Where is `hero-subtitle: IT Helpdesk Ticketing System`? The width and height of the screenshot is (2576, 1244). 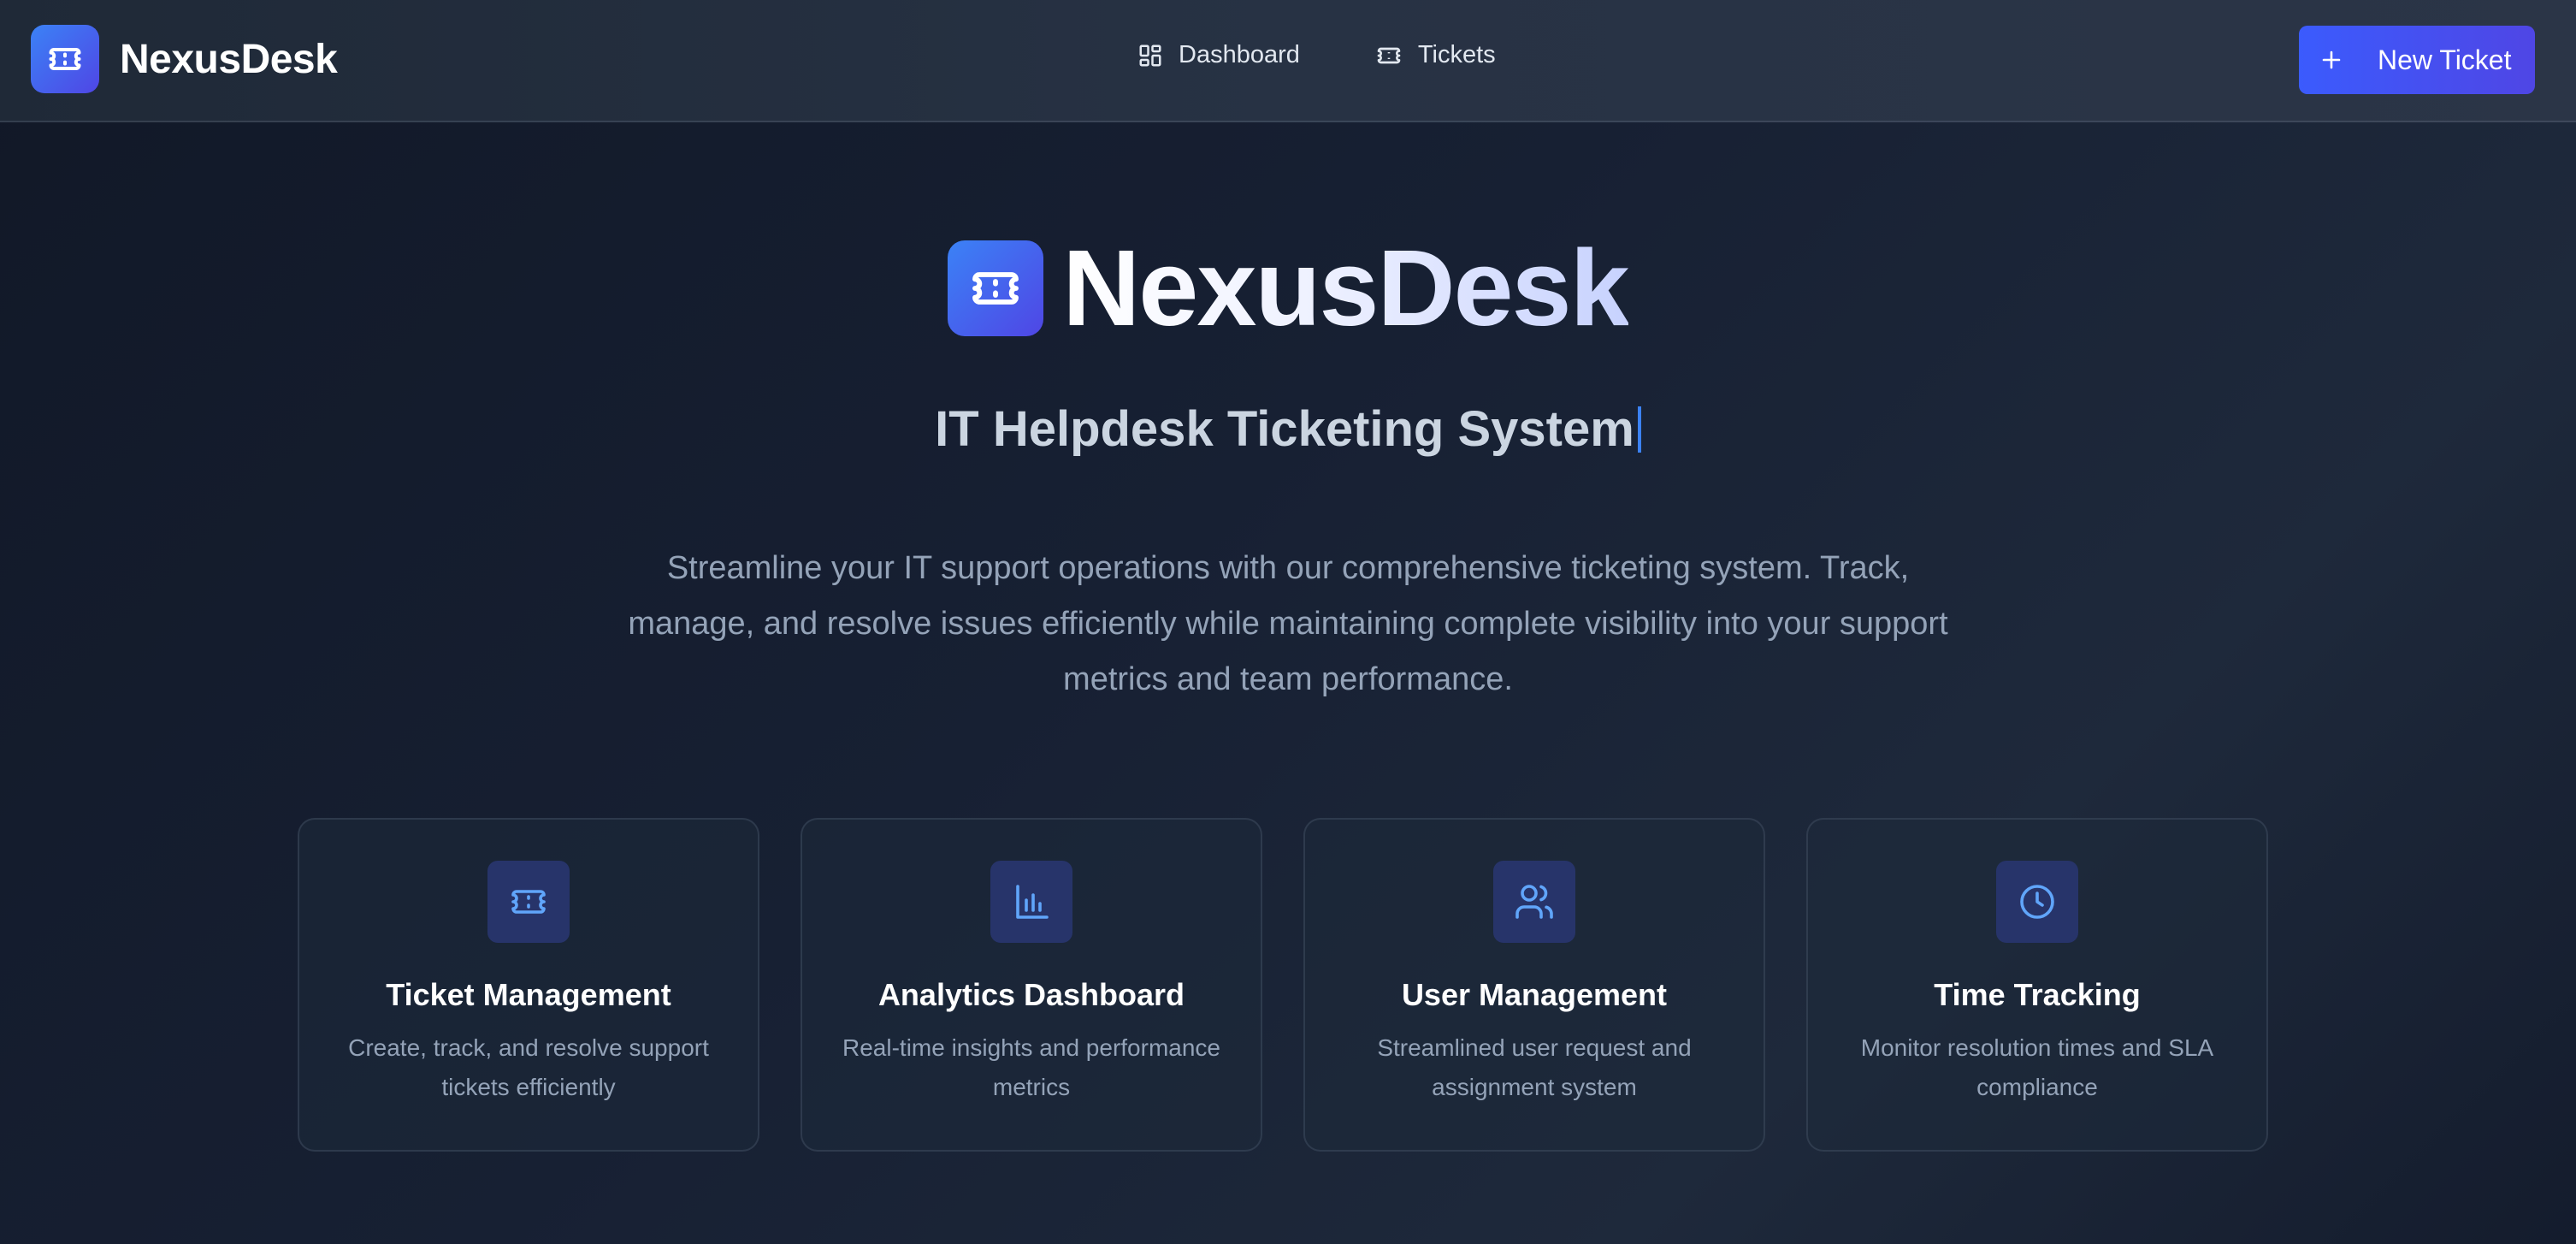 hero-subtitle: IT Helpdesk Ticketing System is located at coordinates (1288, 429).